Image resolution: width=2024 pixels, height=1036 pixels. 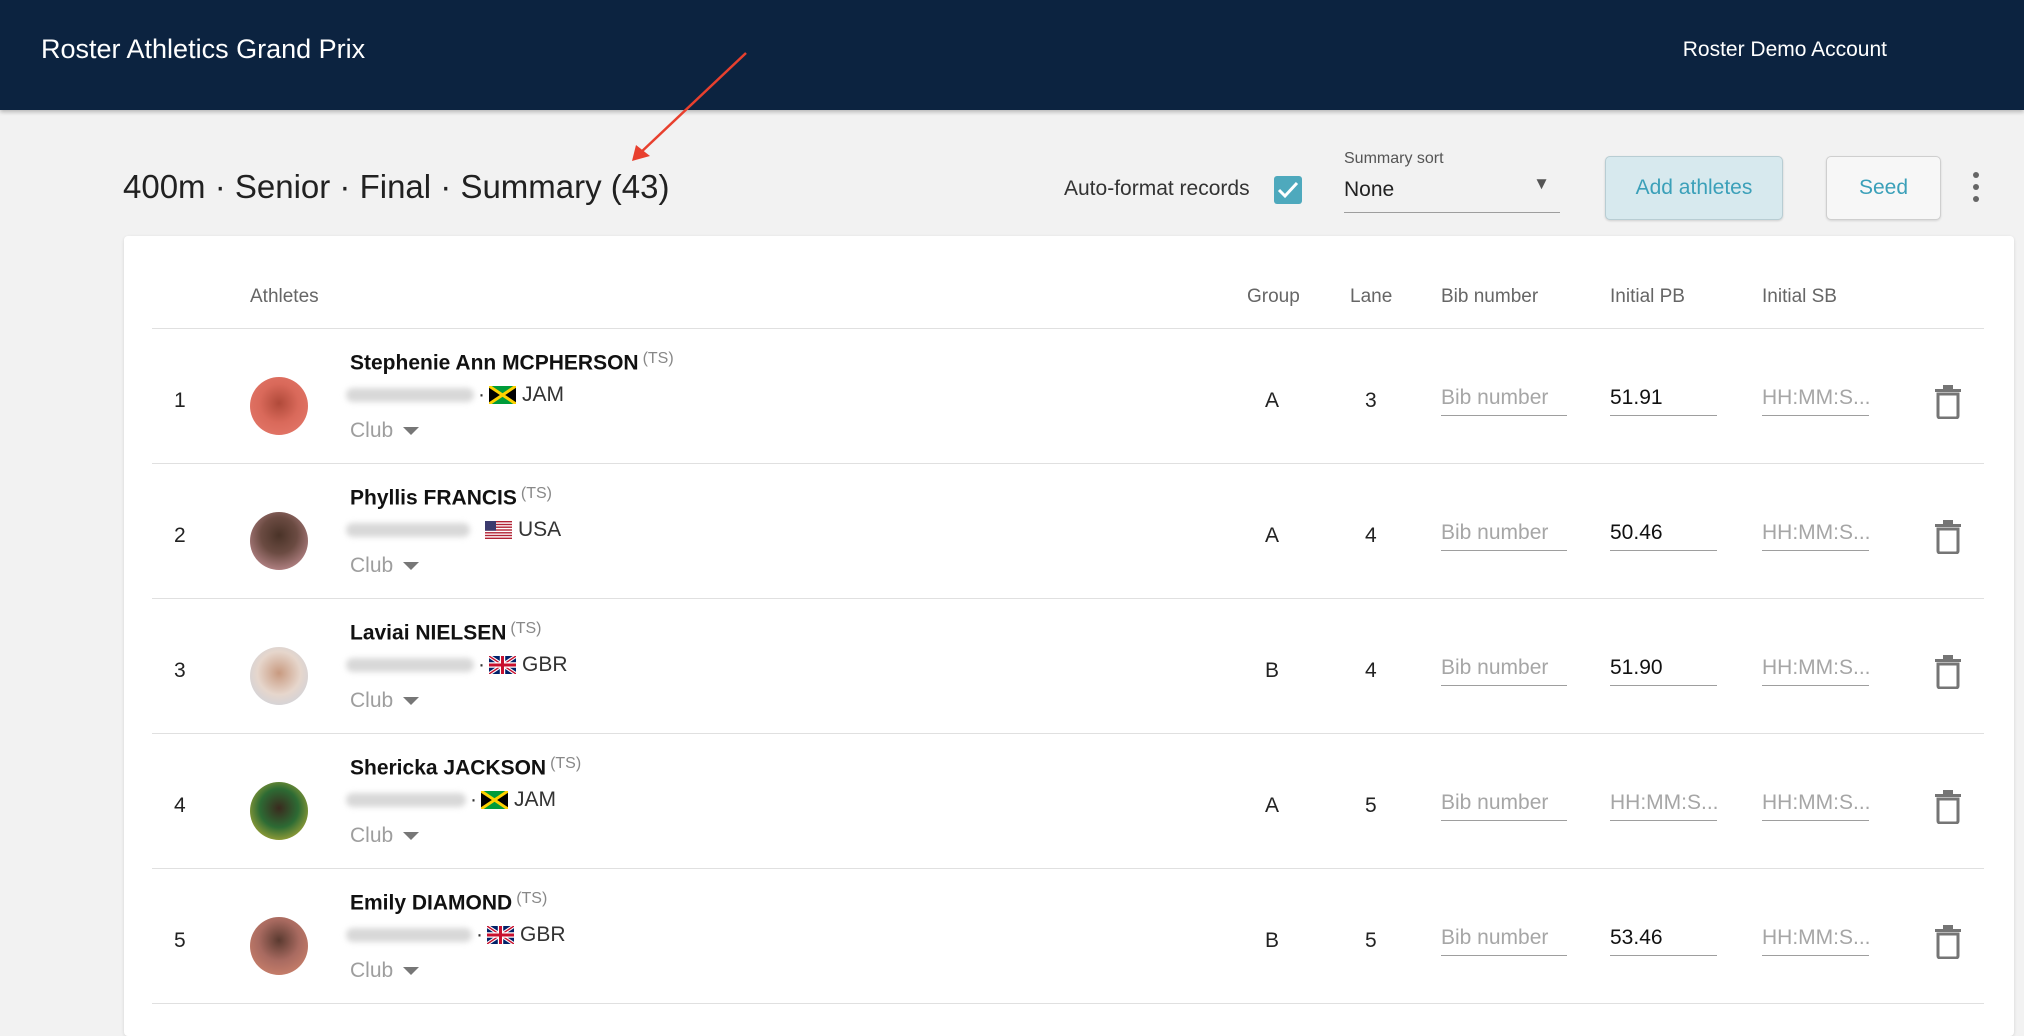 What do you see at coordinates (1647, 296) in the screenshot?
I see `header-initial-pb: Initial PB` at bounding box center [1647, 296].